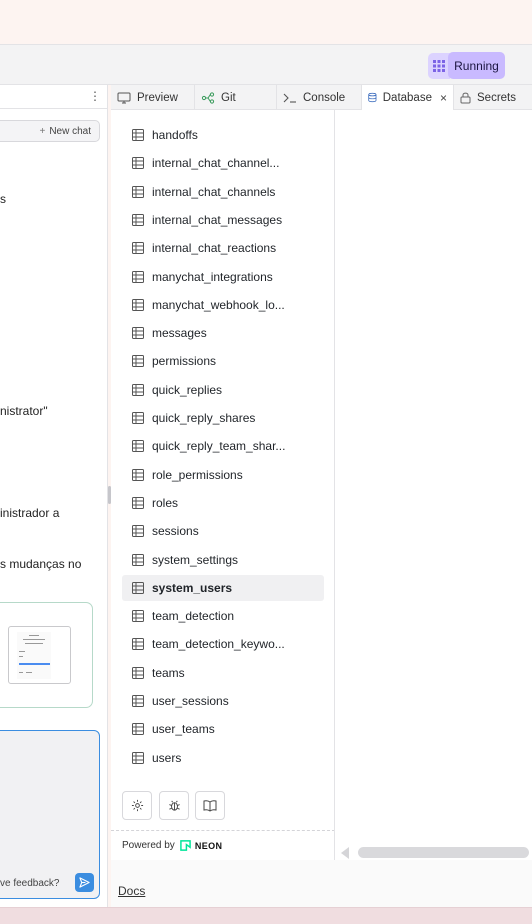 The height and width of the screenshot is (924, 532). What do you see at coordinates (50, 814) in the screenshot?
I see `chat-input: ve feedback?` at bounding box center [50, 814].